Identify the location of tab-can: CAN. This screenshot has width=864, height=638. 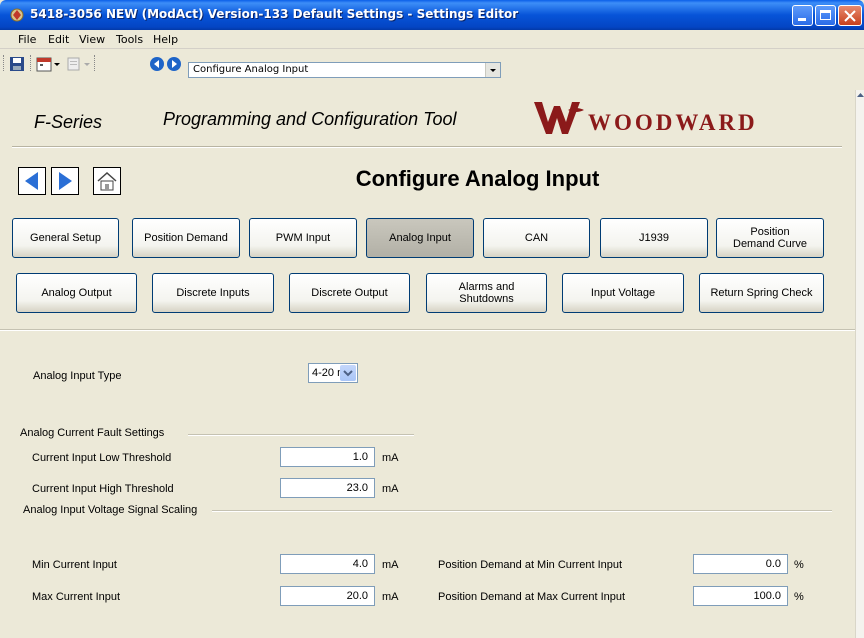
(536, 238).